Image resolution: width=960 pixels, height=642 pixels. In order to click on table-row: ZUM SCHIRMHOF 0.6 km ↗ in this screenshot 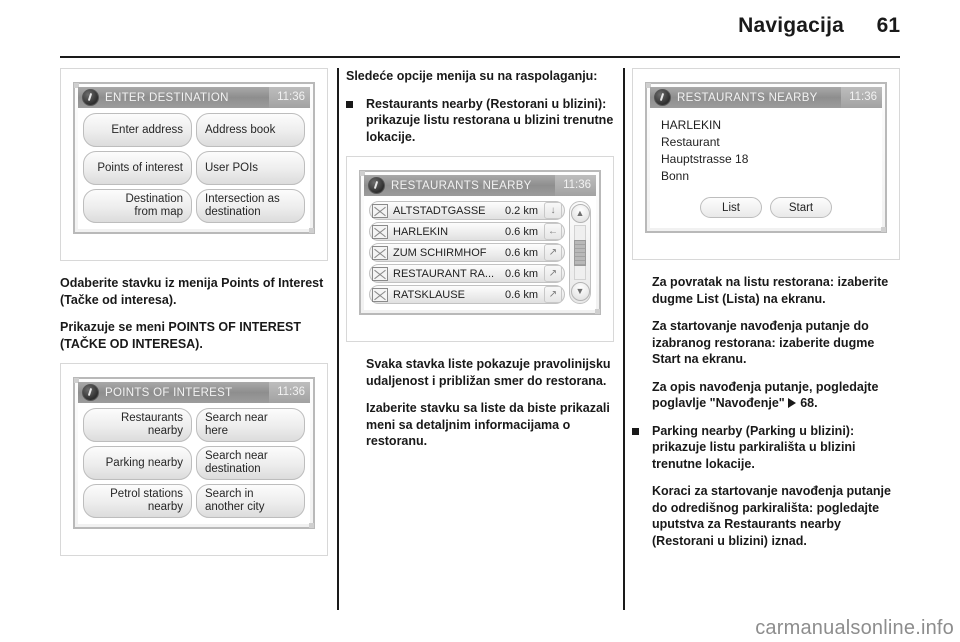, I will do `click(467, 252)`.